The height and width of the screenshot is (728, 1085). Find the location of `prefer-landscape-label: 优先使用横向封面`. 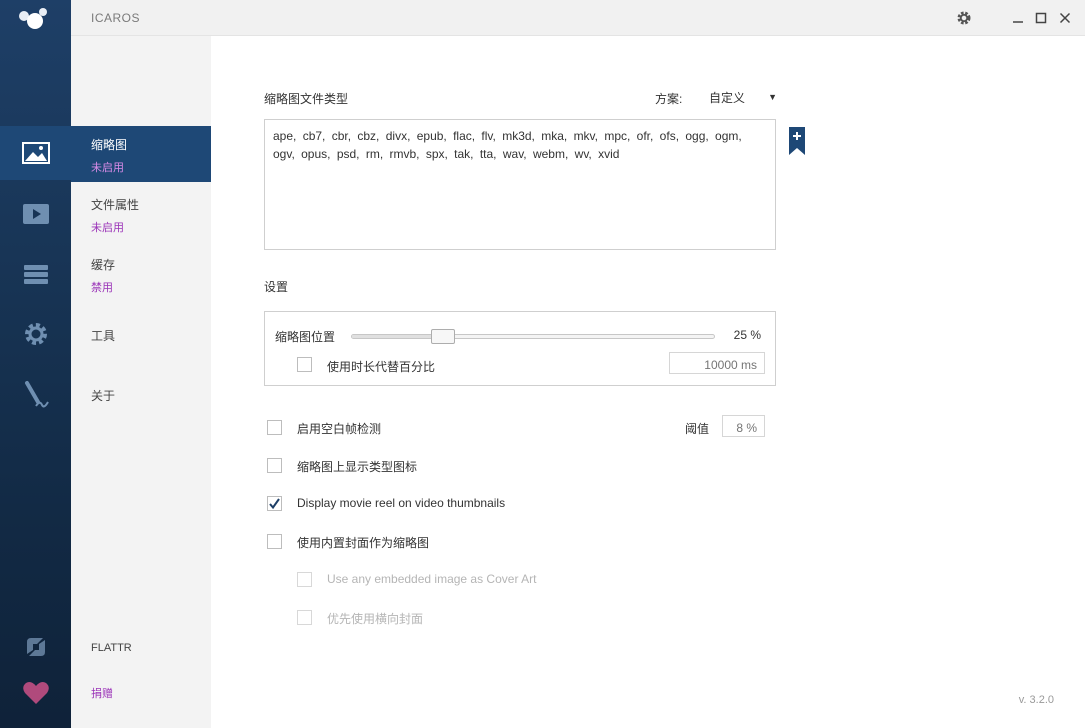

prefer-landscape-label: 优先使用横向封面 is located at coordinates (375, 619).